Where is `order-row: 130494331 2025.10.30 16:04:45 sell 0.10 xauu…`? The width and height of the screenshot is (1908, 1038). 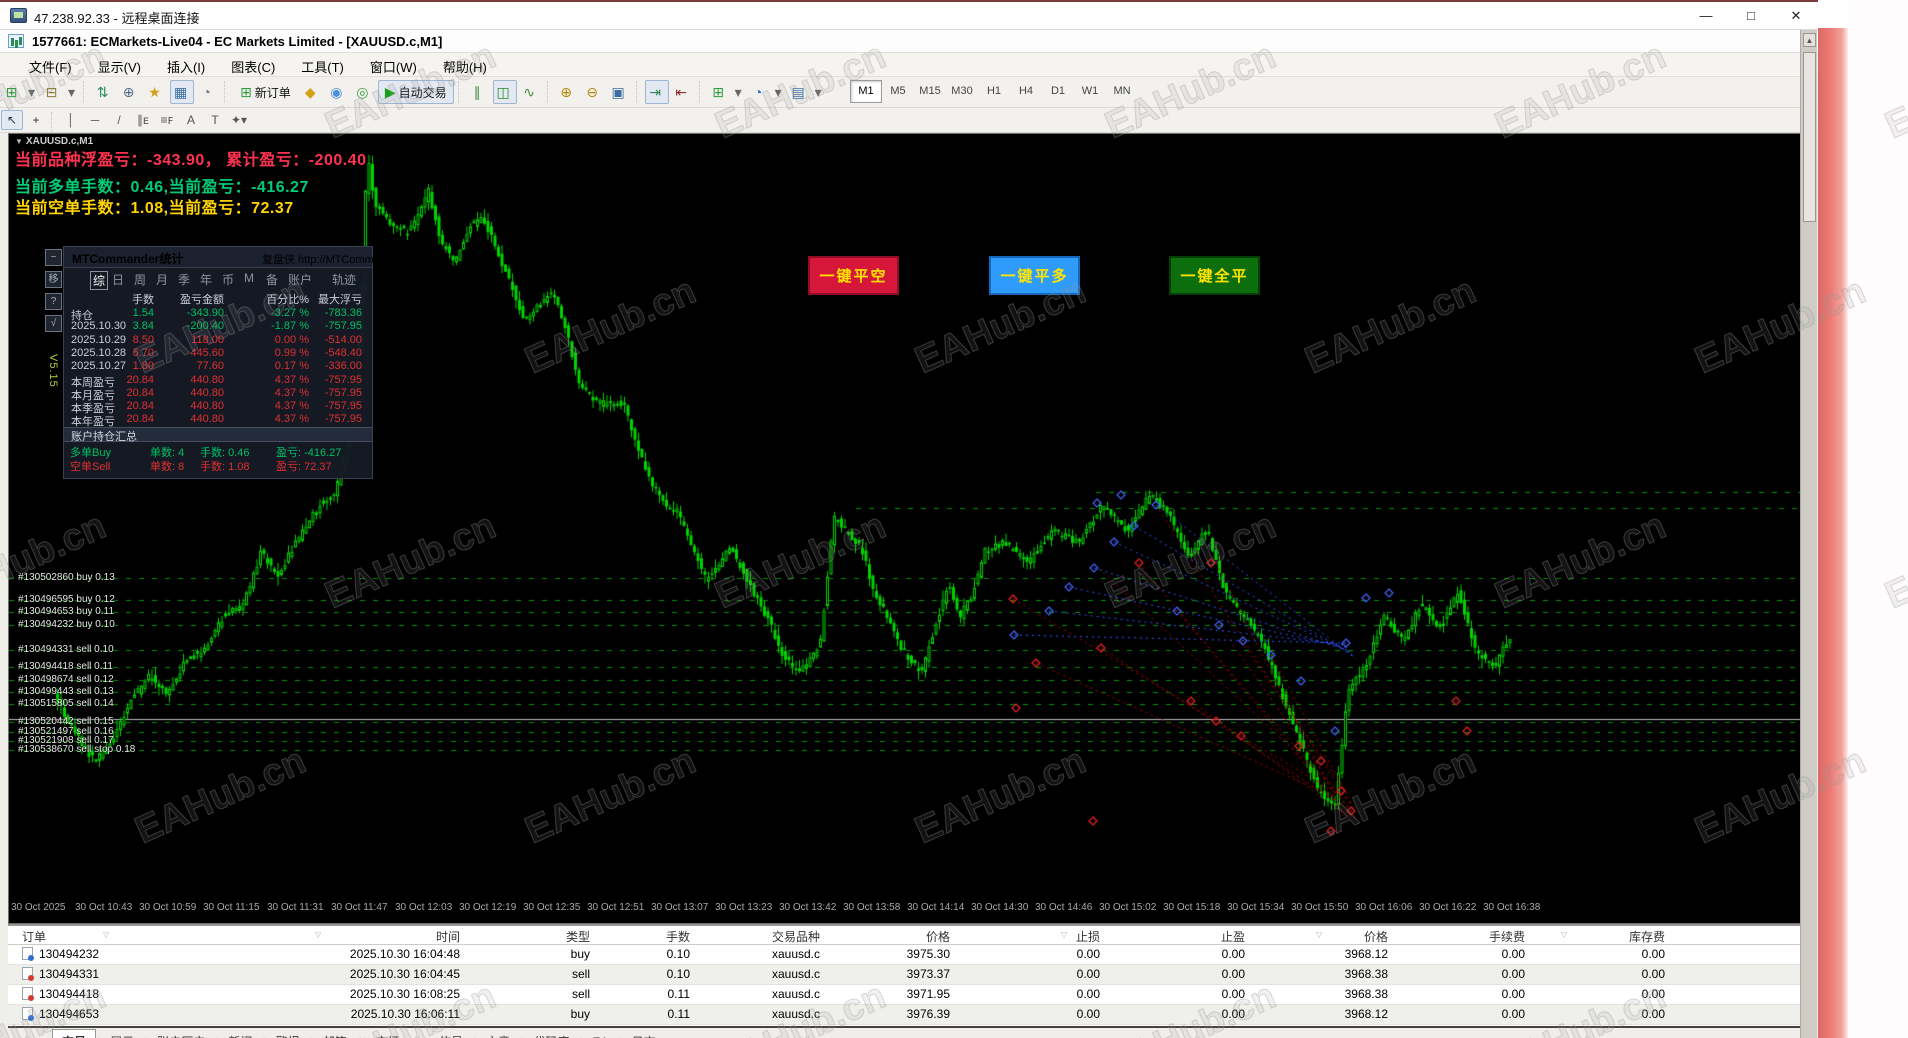
order-row: 130494331 2025.10.30 16:04:45 sell 0.10 xauu… is located at coordinates (904, 975).